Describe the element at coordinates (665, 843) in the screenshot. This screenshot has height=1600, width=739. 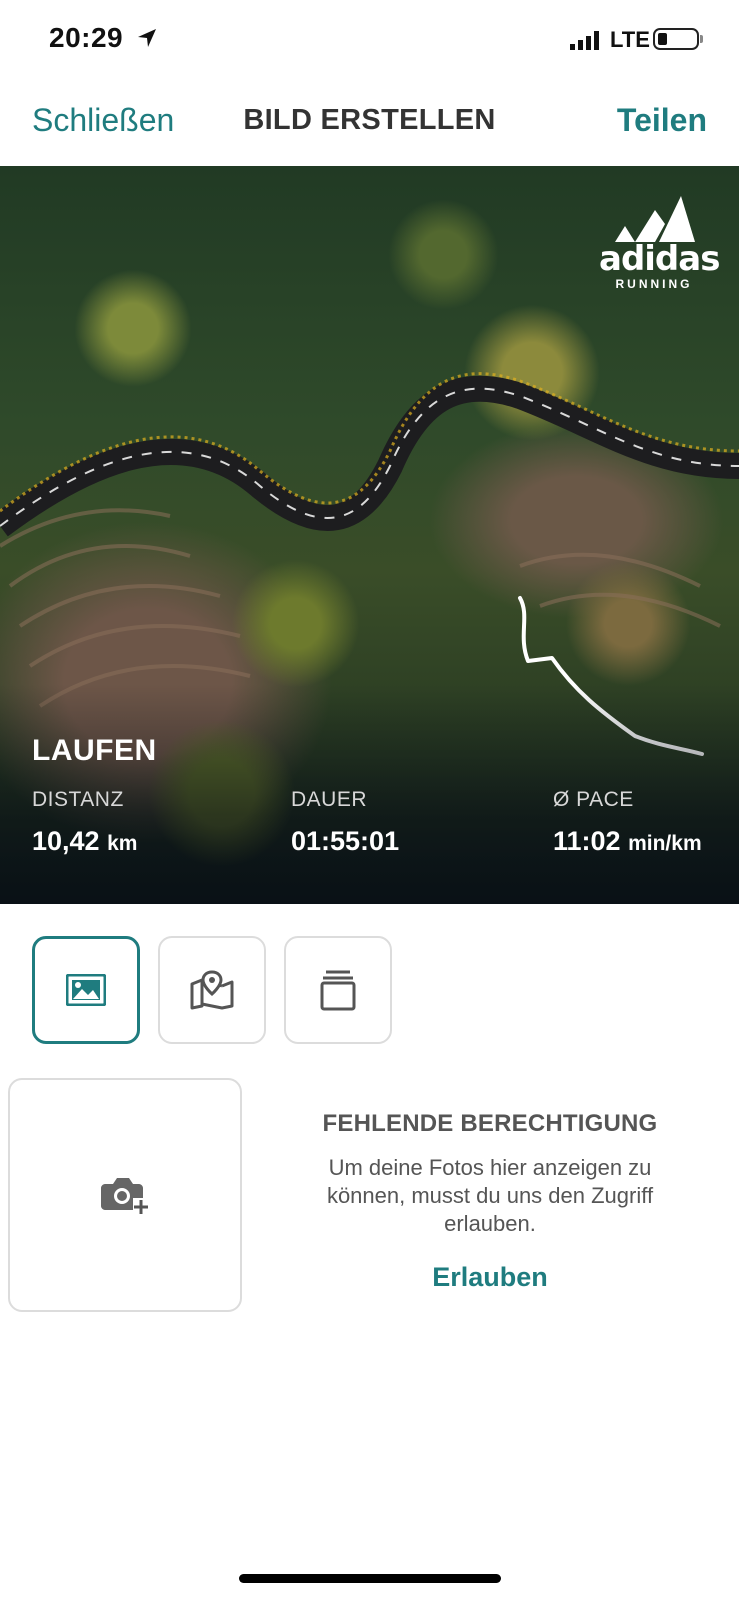
I see `stat-unit: min/km` at that location.